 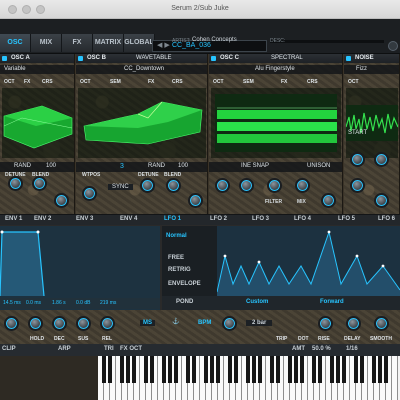 I want to click on env-attack-point, so click(x=2, y=232).